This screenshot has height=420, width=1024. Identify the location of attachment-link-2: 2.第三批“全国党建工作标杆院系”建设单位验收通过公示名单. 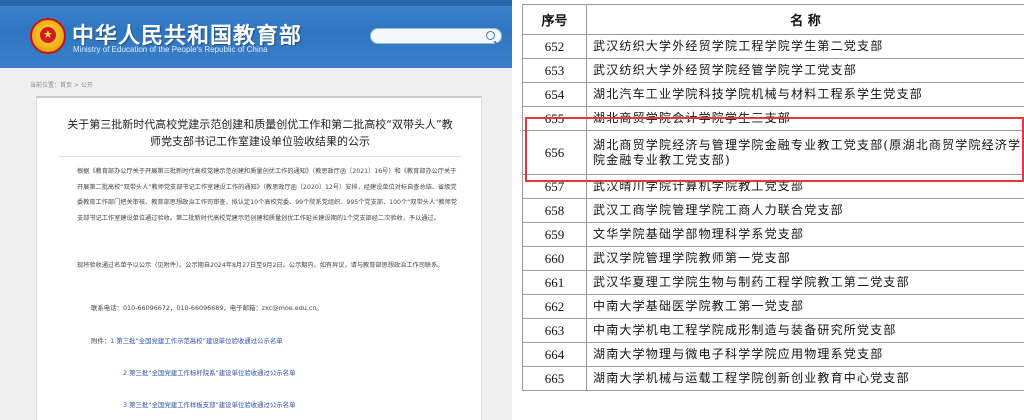
(209, 372).